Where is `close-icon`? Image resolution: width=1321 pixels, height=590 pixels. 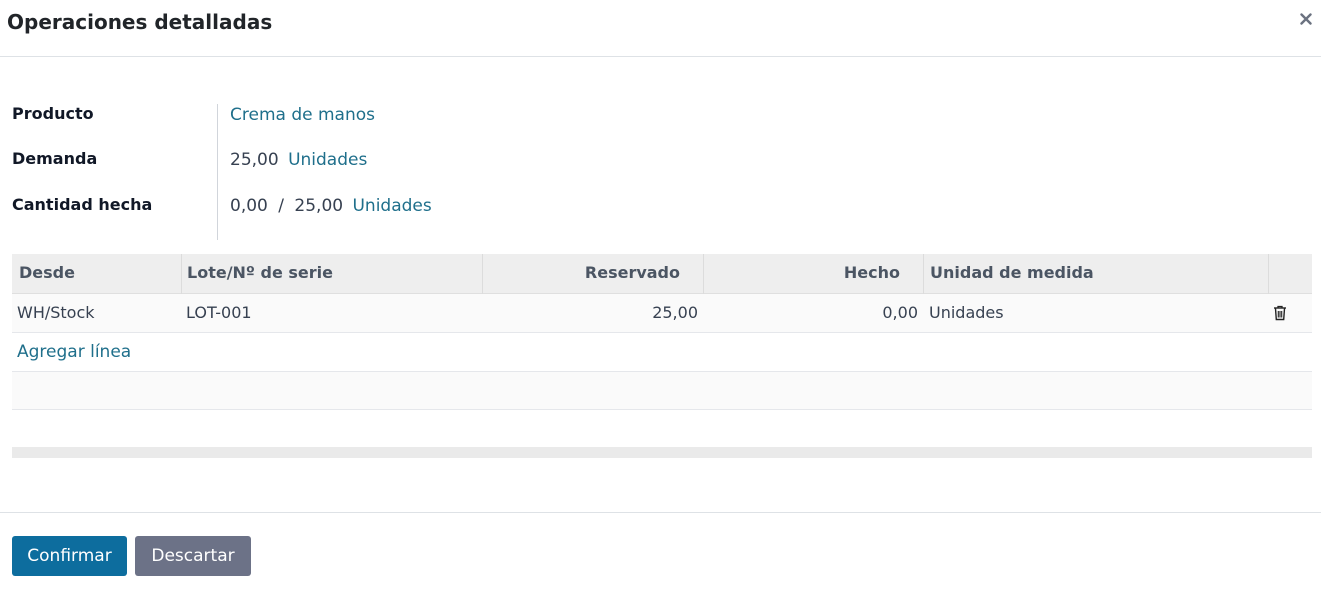
close-icon is located at coordinates (1306, 19).